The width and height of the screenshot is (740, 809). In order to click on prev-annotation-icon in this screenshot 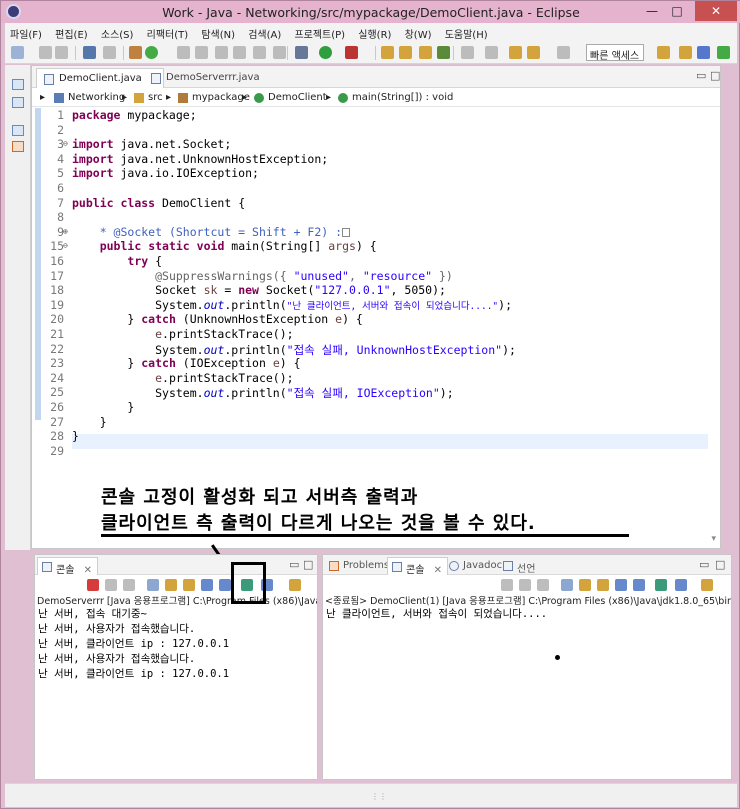, I will do `click(491, 52)`.